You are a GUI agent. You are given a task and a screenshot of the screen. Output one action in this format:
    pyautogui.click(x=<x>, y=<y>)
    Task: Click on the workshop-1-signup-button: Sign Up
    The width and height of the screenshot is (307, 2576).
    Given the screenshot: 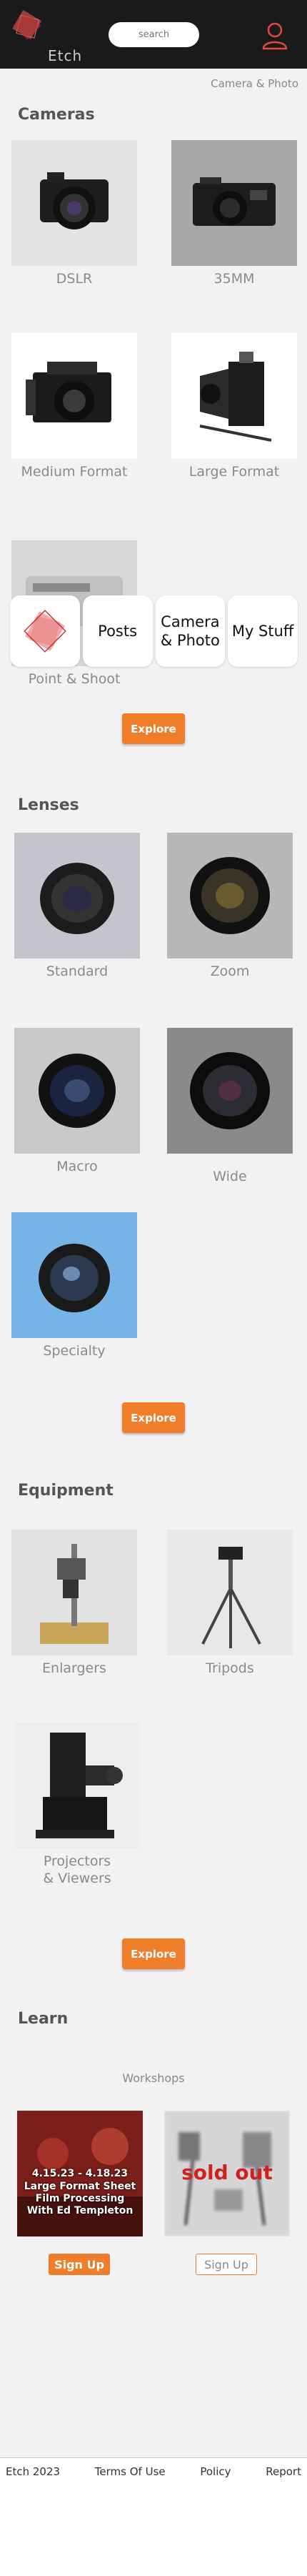 What is the action you would take?
    pyautogui.click(x=79, y=2264)
    